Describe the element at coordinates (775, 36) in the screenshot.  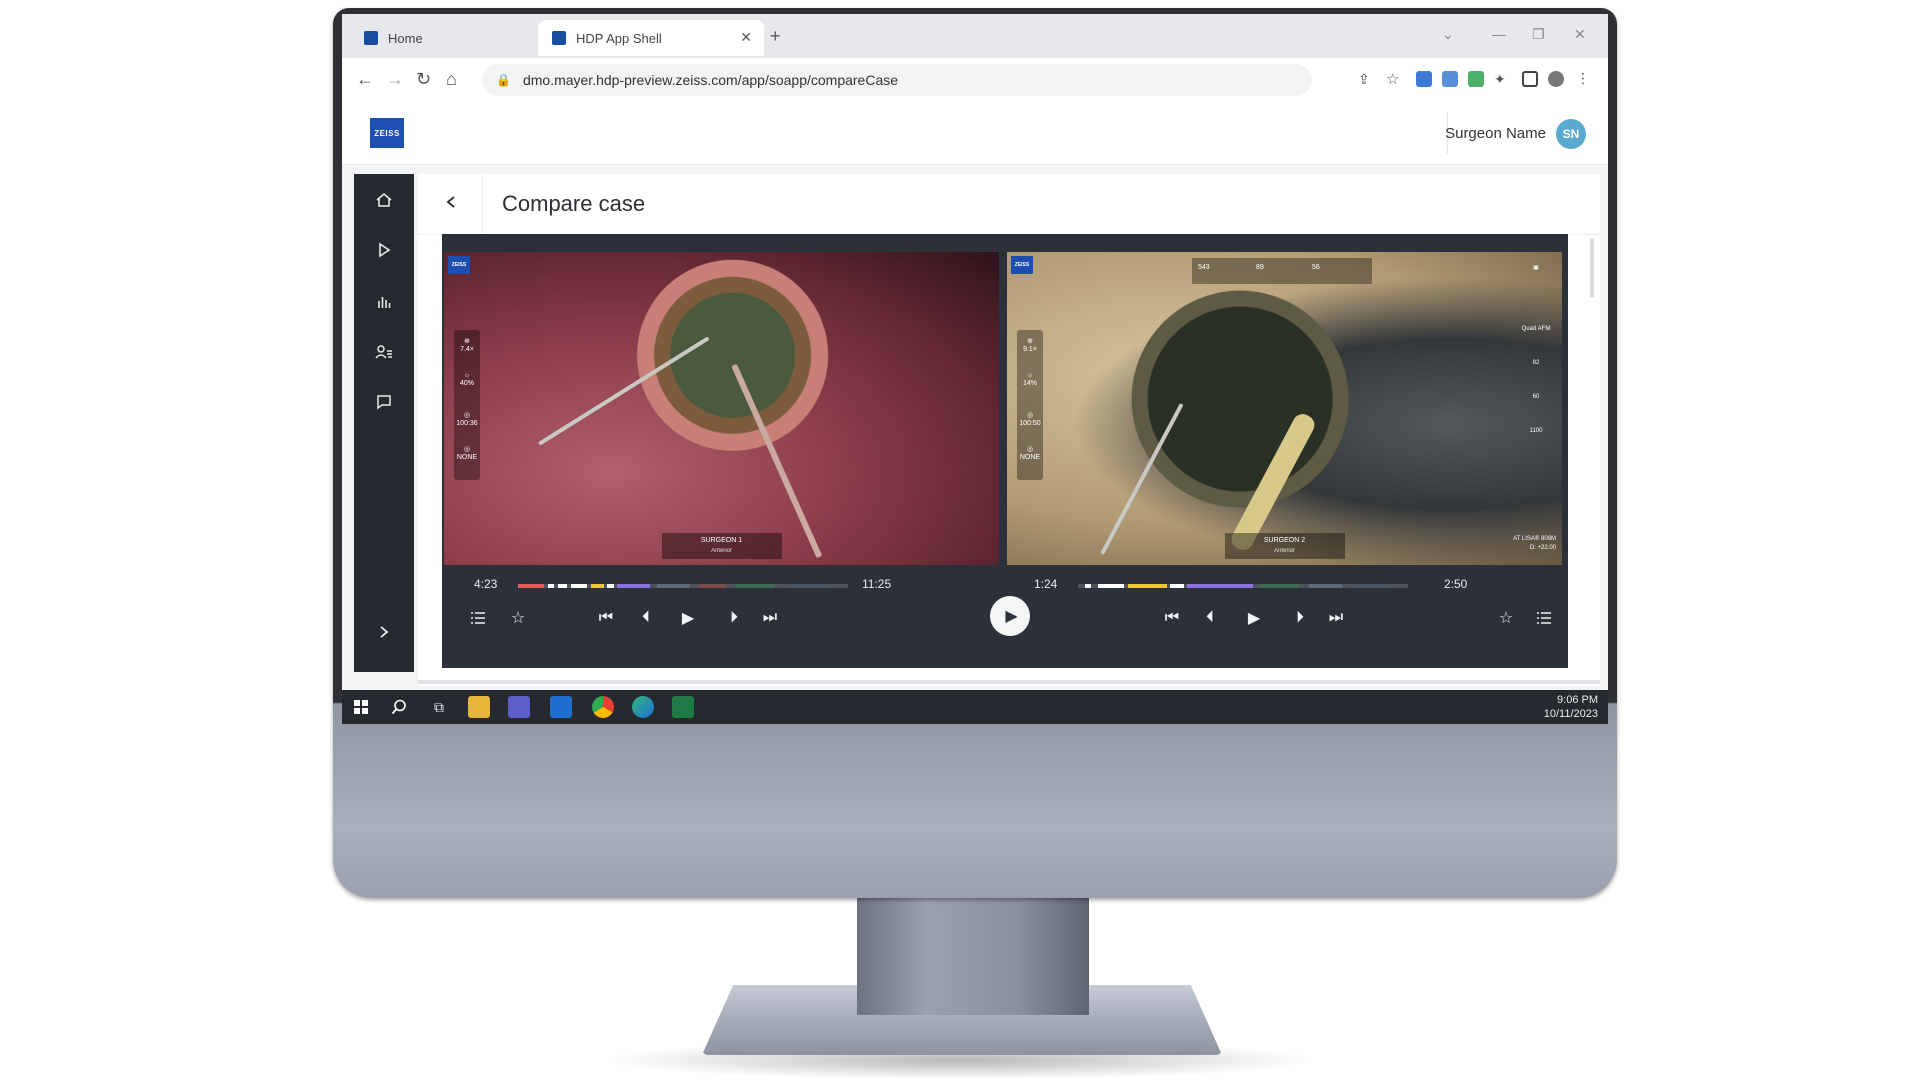
I see `new-tab-button: +` at that location.